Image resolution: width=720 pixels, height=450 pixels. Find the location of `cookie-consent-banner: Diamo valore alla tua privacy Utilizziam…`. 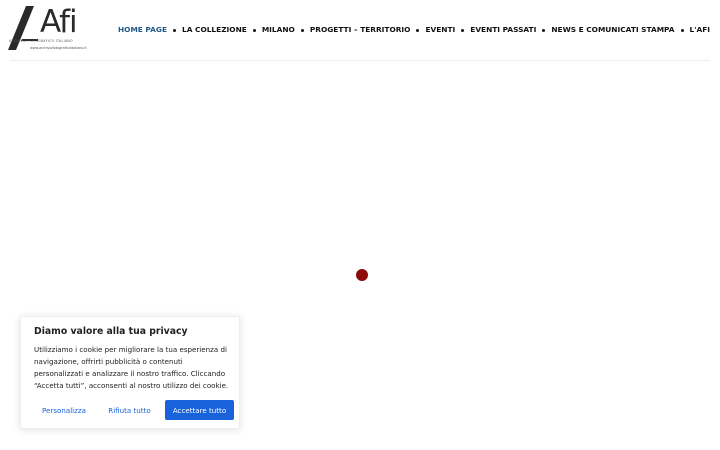

cookie-consent-banner: Diamo valore alla tua privacy Utilizziam… is located at coordinates (130, 372).